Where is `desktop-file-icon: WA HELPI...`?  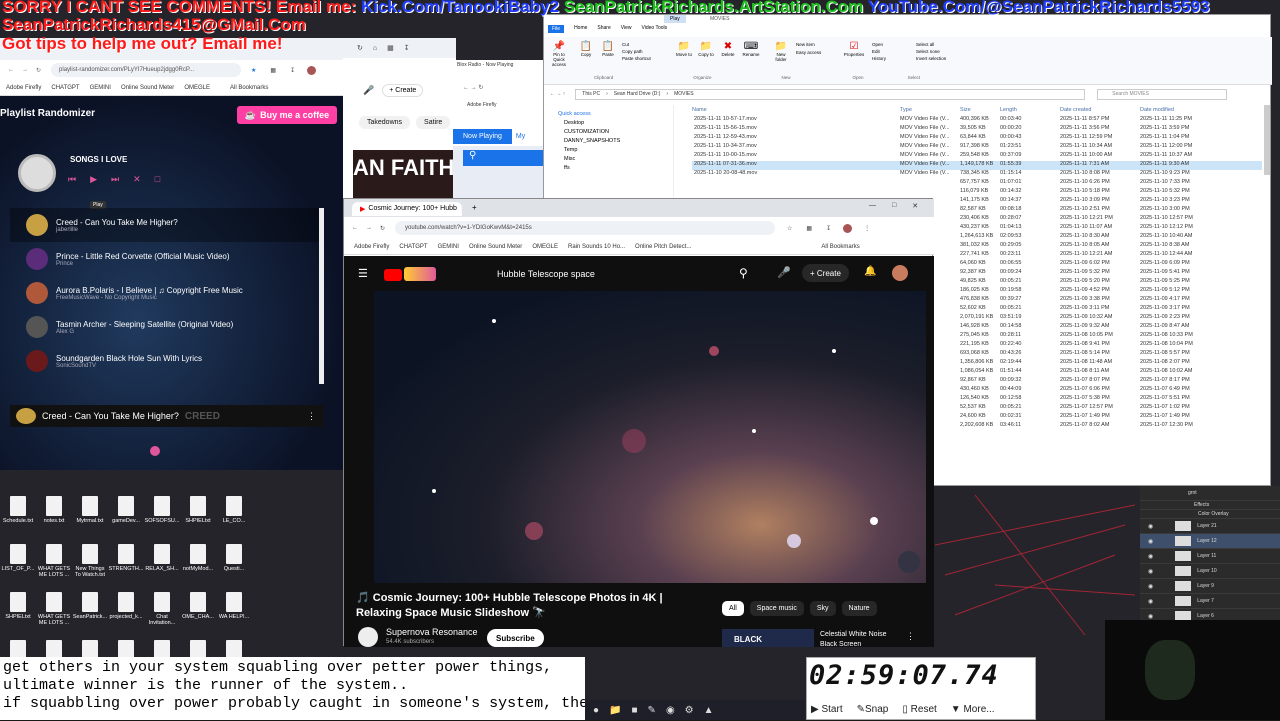 desktop-file-icon: WA HELPI... is located at coordinates (234, 609).